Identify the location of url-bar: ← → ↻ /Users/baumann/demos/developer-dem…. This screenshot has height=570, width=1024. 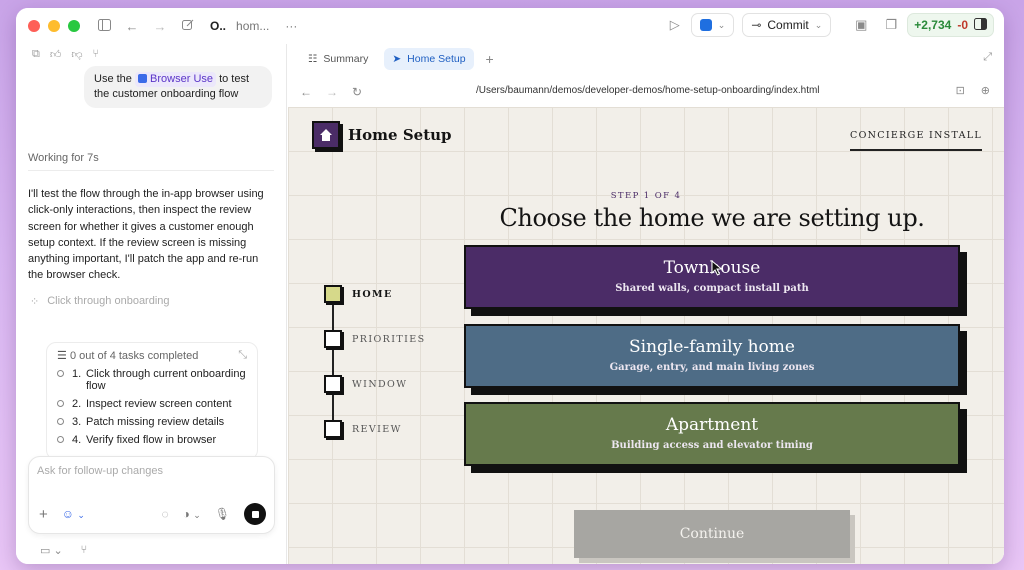
(646, 92).